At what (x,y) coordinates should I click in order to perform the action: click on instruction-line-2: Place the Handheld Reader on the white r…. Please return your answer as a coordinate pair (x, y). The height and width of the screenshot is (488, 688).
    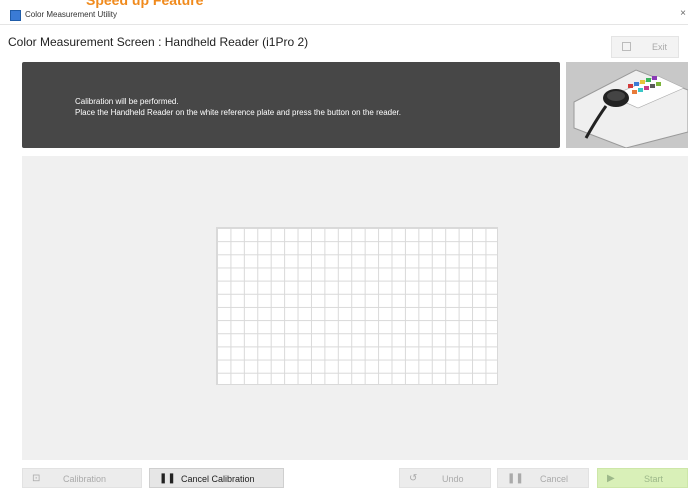
    Looking at the image, I should click on (238, 112).